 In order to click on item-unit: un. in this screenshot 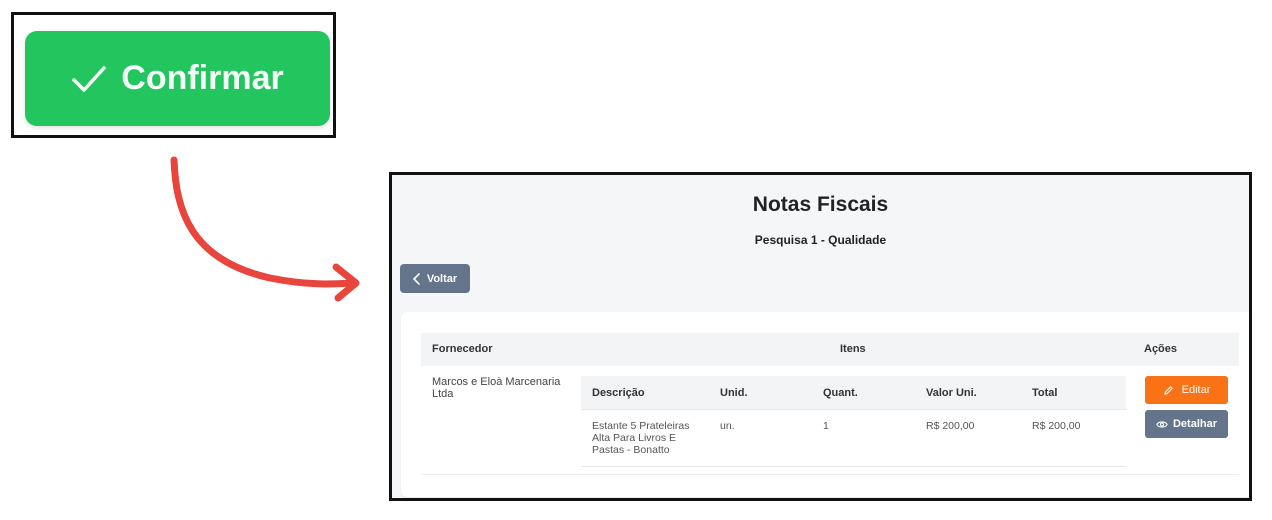, I will do `click(727, 426)`.